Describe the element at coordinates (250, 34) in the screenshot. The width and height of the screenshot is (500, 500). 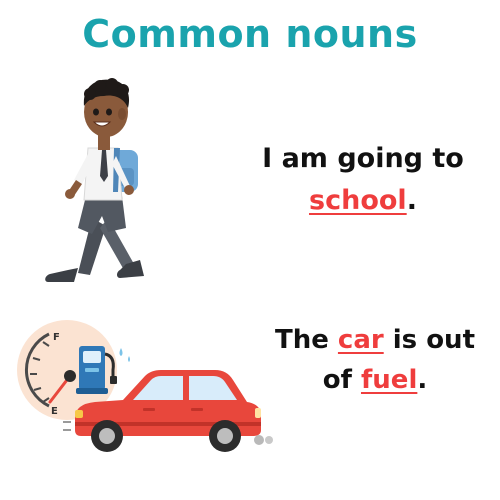
I see `page-title: Common nouns` at that location.